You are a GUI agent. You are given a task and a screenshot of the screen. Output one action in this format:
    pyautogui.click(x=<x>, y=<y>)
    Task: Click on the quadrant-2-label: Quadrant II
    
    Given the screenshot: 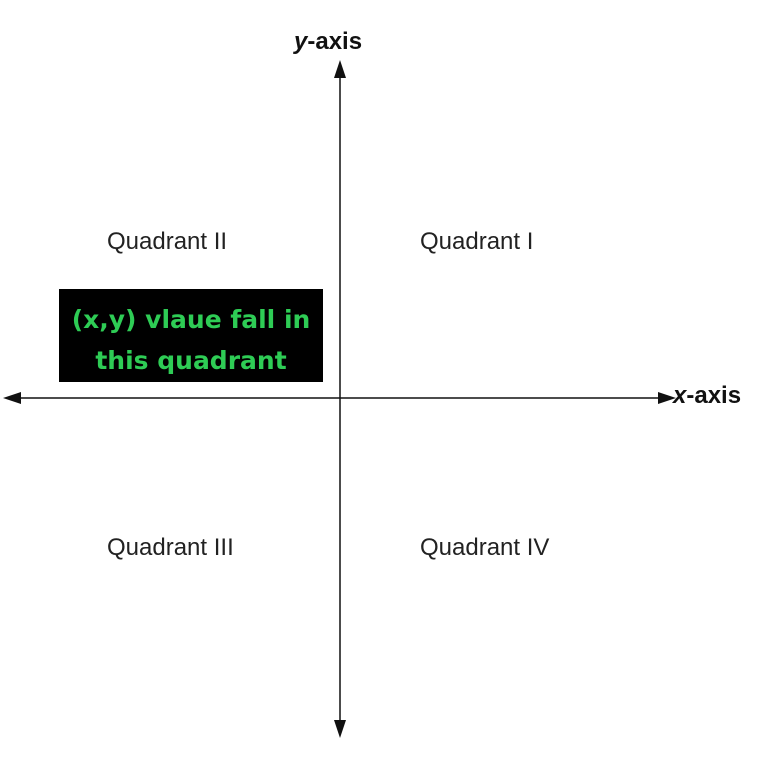 What is the action you would take?
    pyautogui.click(x=167, y=241)
    